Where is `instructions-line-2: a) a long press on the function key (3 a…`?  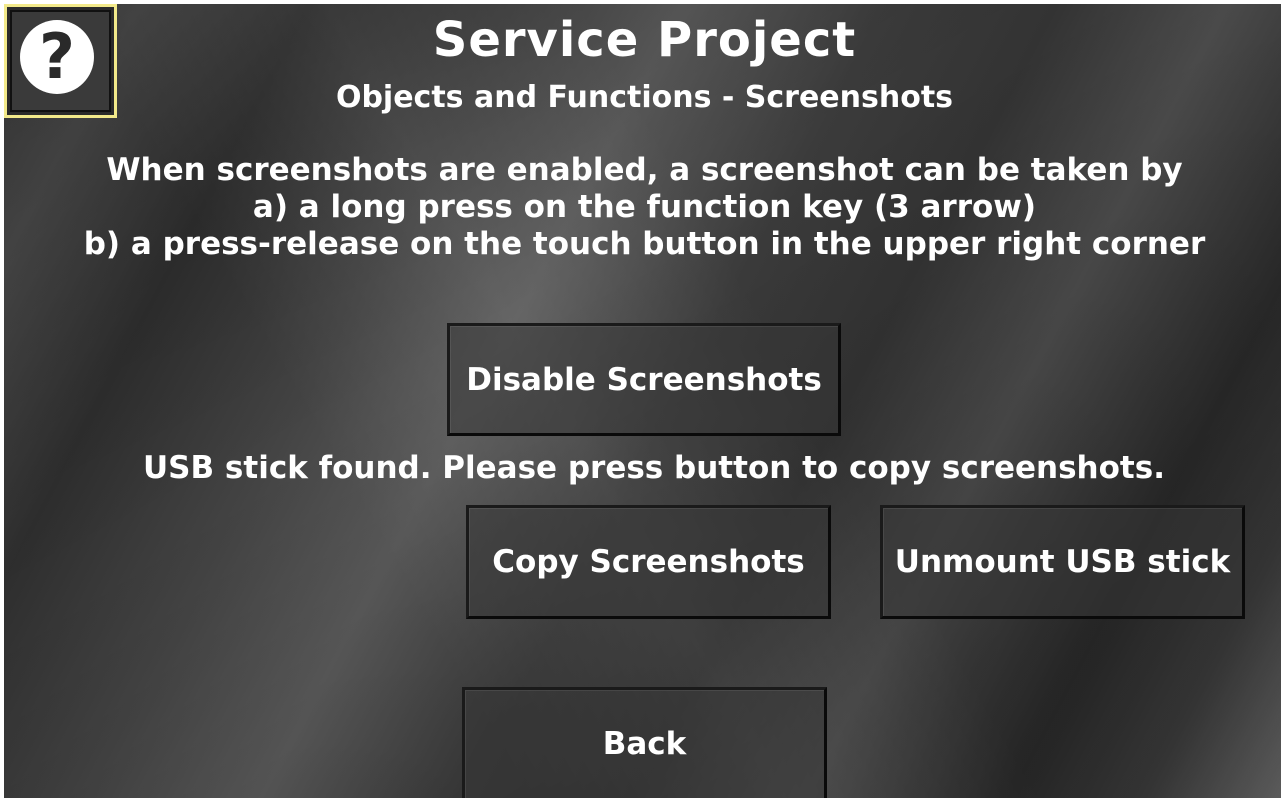 instructions-line-2: a) a long press on the function key (3 a… is located at coordinates (644, 207).